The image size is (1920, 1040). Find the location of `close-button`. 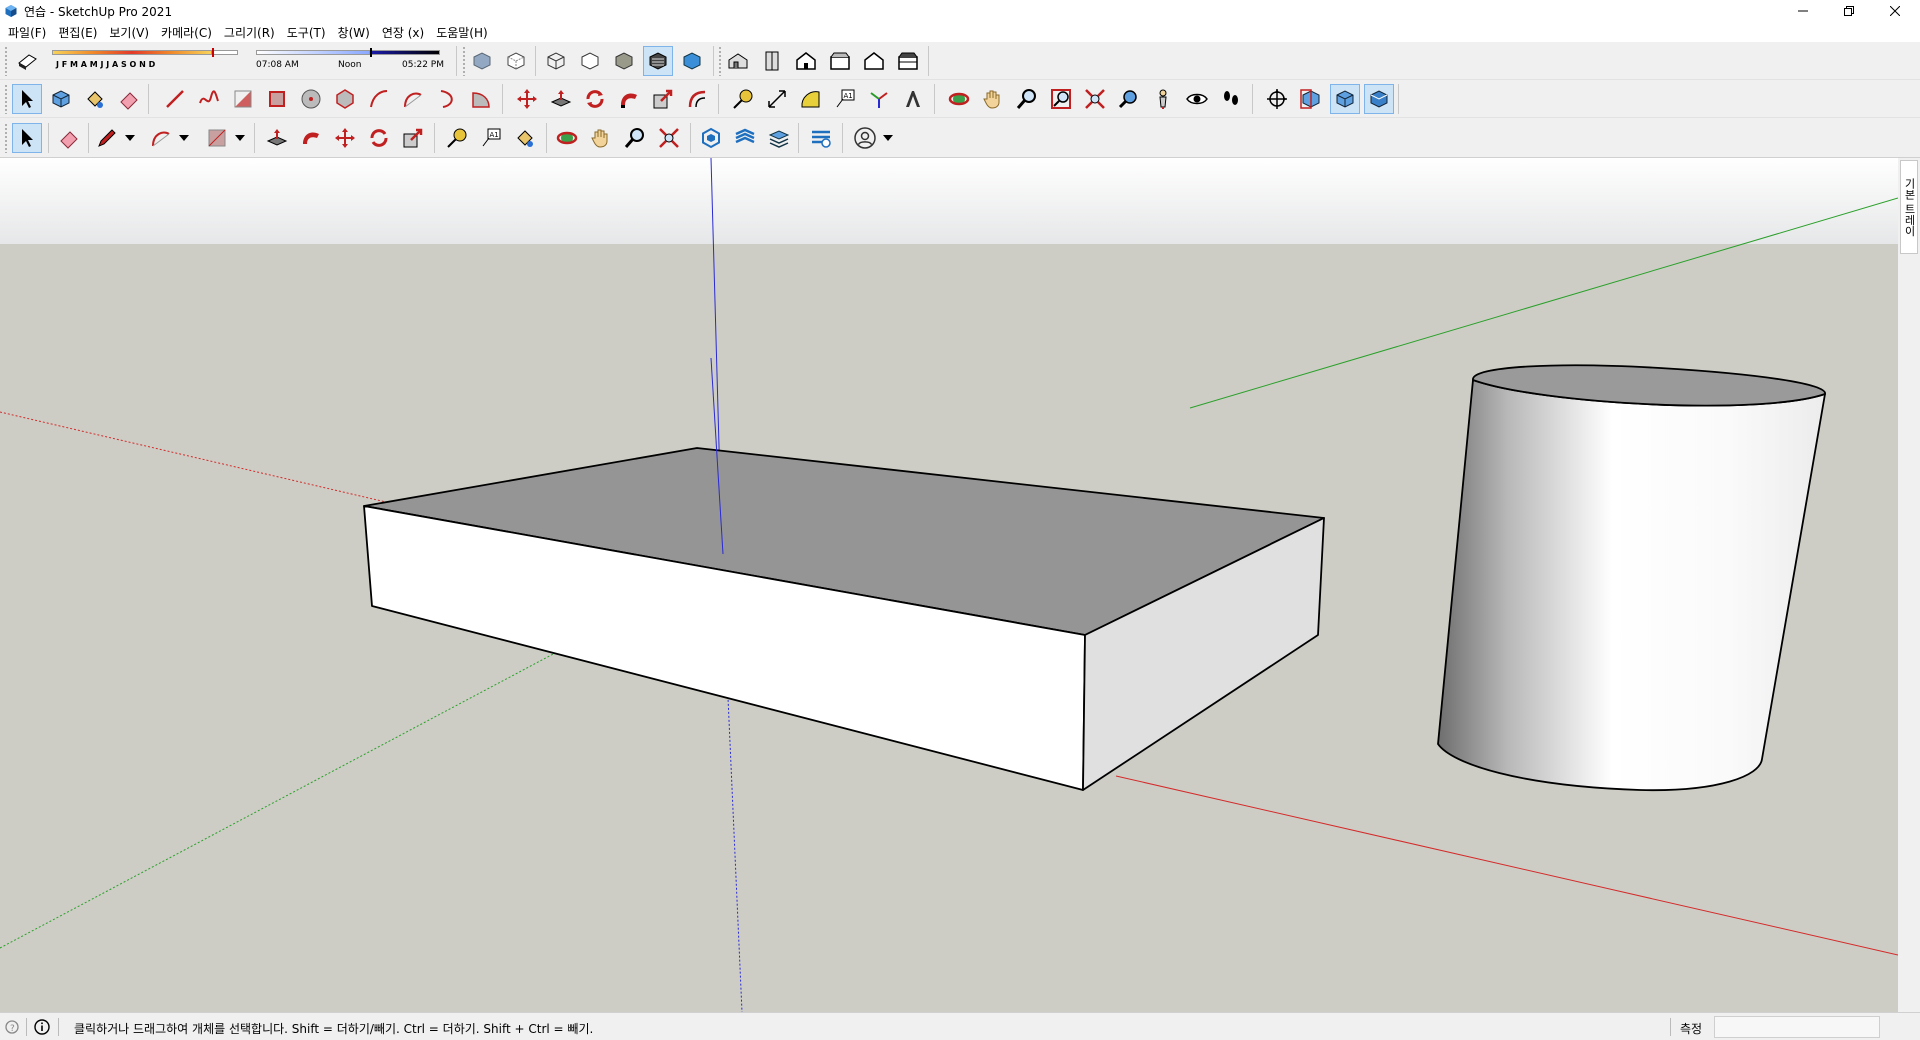

close-button is located at coordinates (1895, 11).